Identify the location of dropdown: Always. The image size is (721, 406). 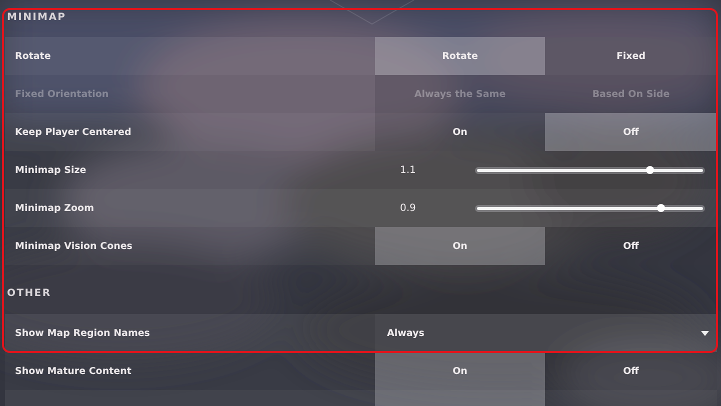
(546, 333).